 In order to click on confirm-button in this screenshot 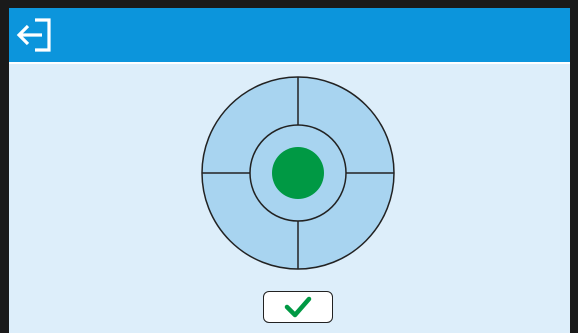, I will do `click(298, 307)`.